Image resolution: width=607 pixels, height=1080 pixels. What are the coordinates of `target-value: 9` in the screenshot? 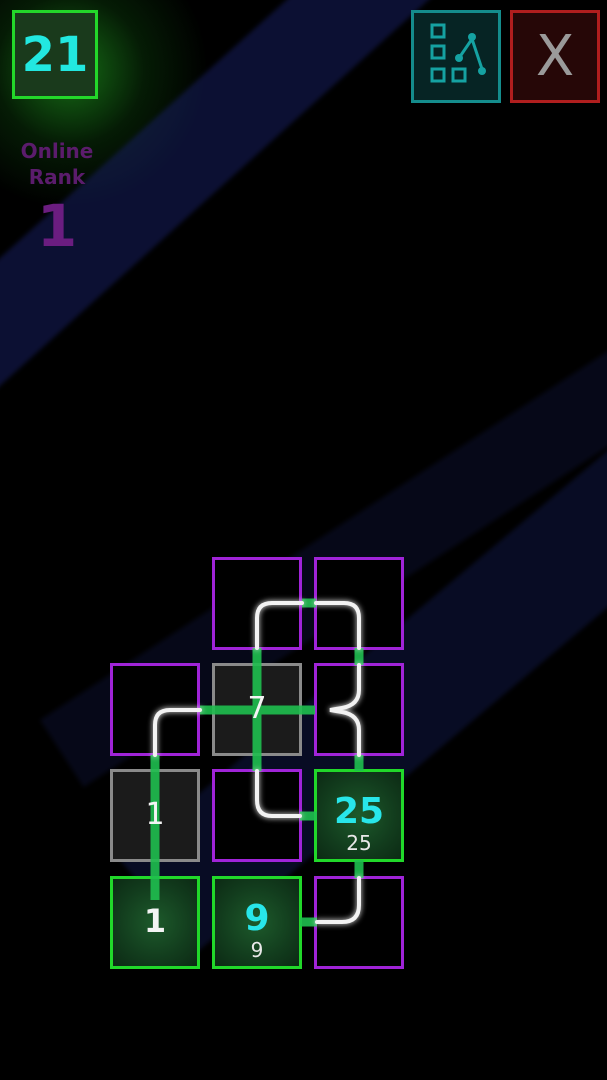 It's located at (257, 918).